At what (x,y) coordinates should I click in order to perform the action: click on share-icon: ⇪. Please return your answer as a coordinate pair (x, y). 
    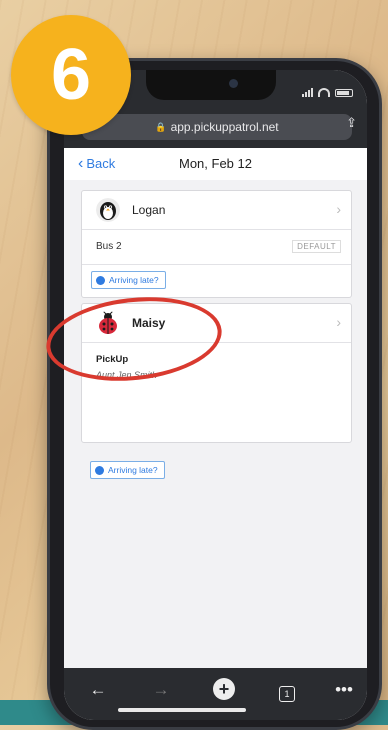
    Looking at the image, I should click on (351, 123).